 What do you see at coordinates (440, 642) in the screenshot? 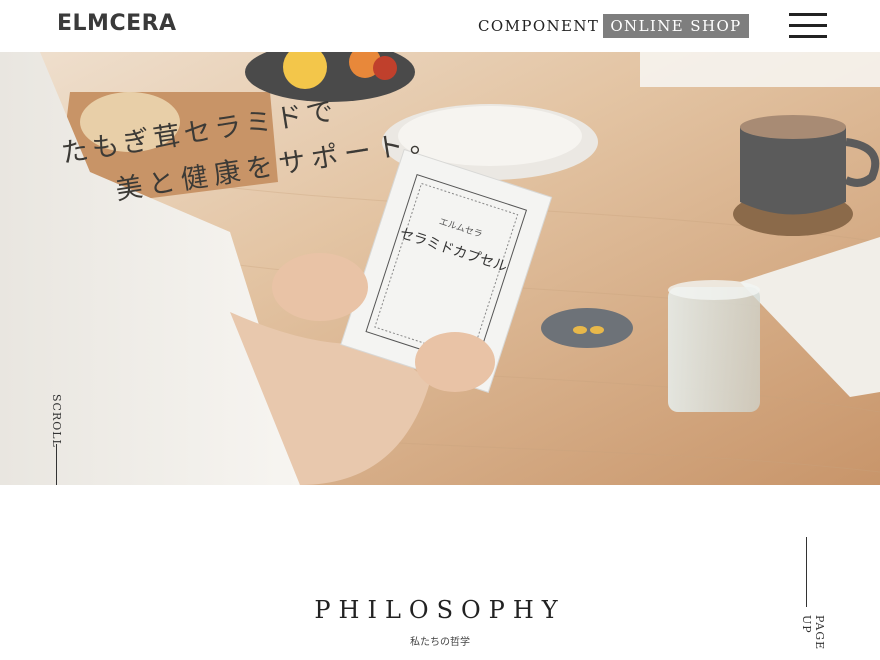
I see `philosophy-subtitle: 私たちの哲学` at bounding box center [440, 642].